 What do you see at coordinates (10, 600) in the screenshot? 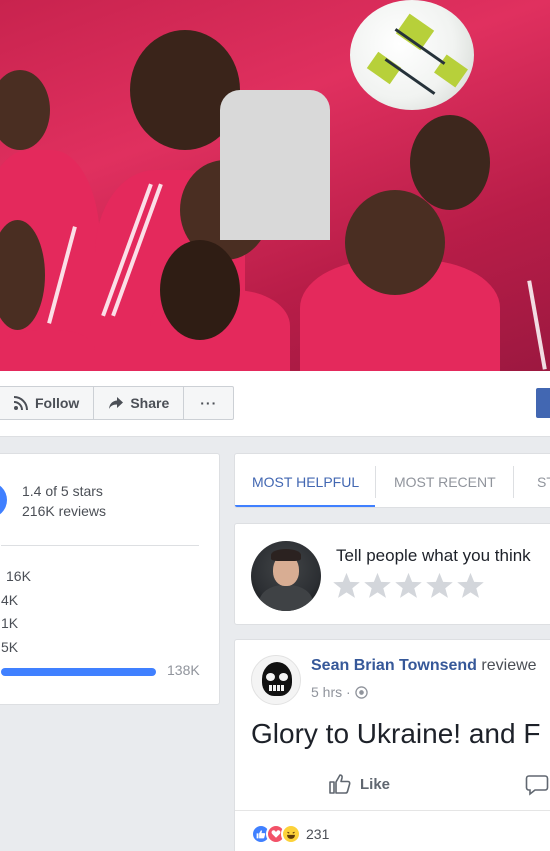
I see `rating-row-4: 4K` at bounding box center [10, 600].